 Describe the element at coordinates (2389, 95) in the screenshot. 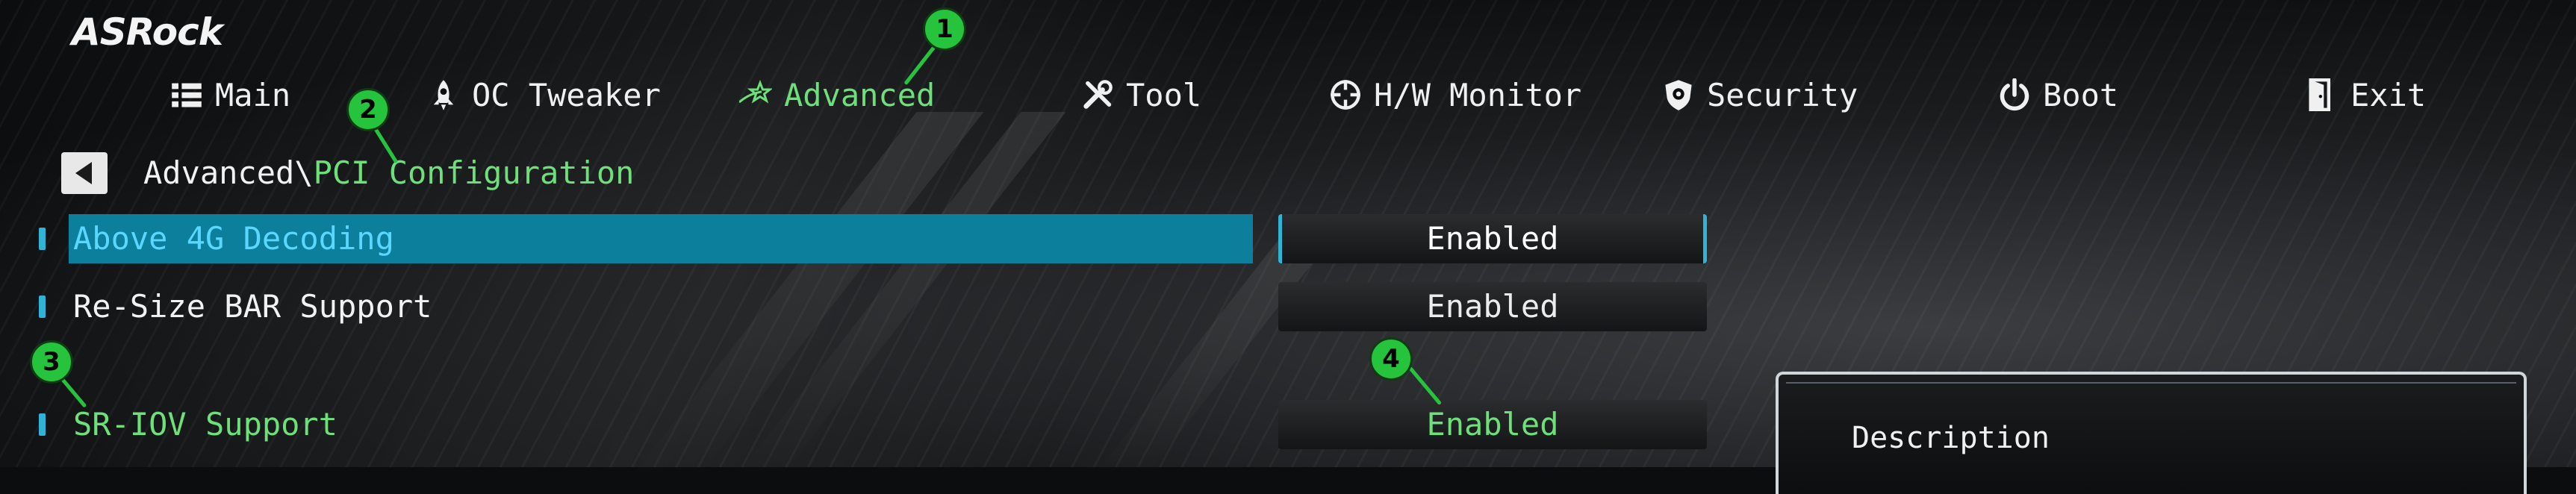

I see `tab-exit-label: Exit` at that location.